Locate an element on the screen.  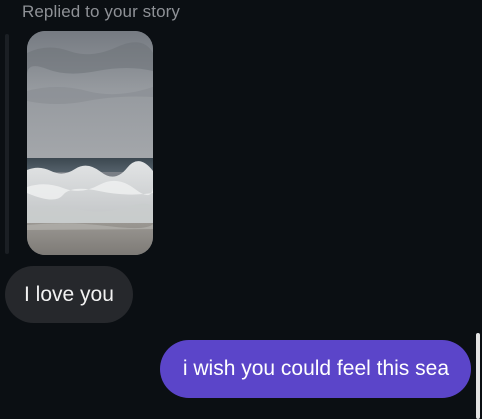
reply-indicator-bar is located at coordinates (7, 144).